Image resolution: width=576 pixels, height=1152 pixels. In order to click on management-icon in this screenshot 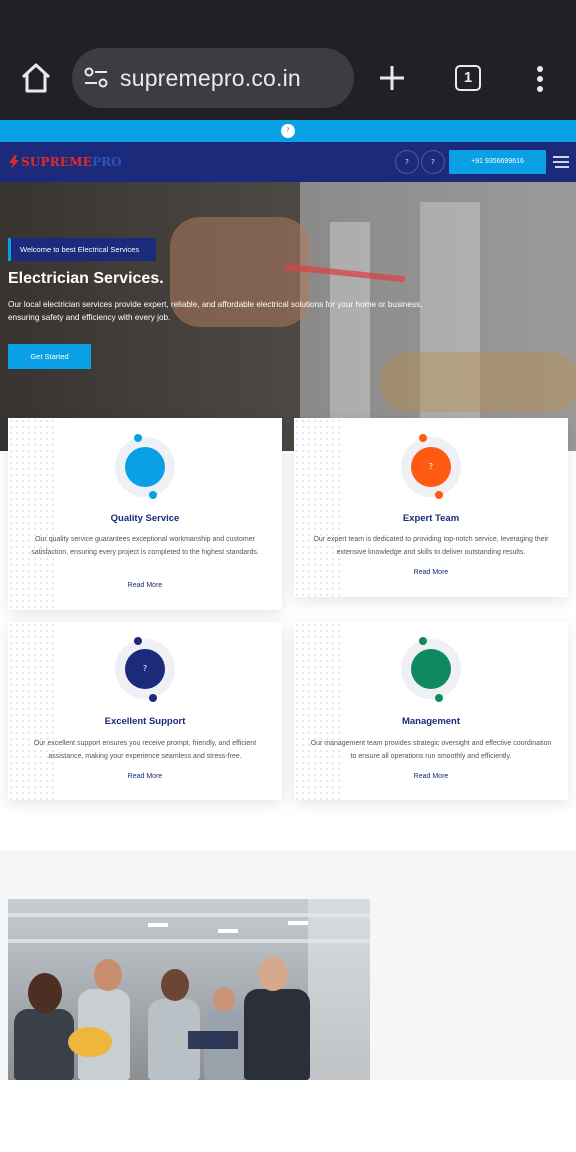, I will do `click(431, 669)`.